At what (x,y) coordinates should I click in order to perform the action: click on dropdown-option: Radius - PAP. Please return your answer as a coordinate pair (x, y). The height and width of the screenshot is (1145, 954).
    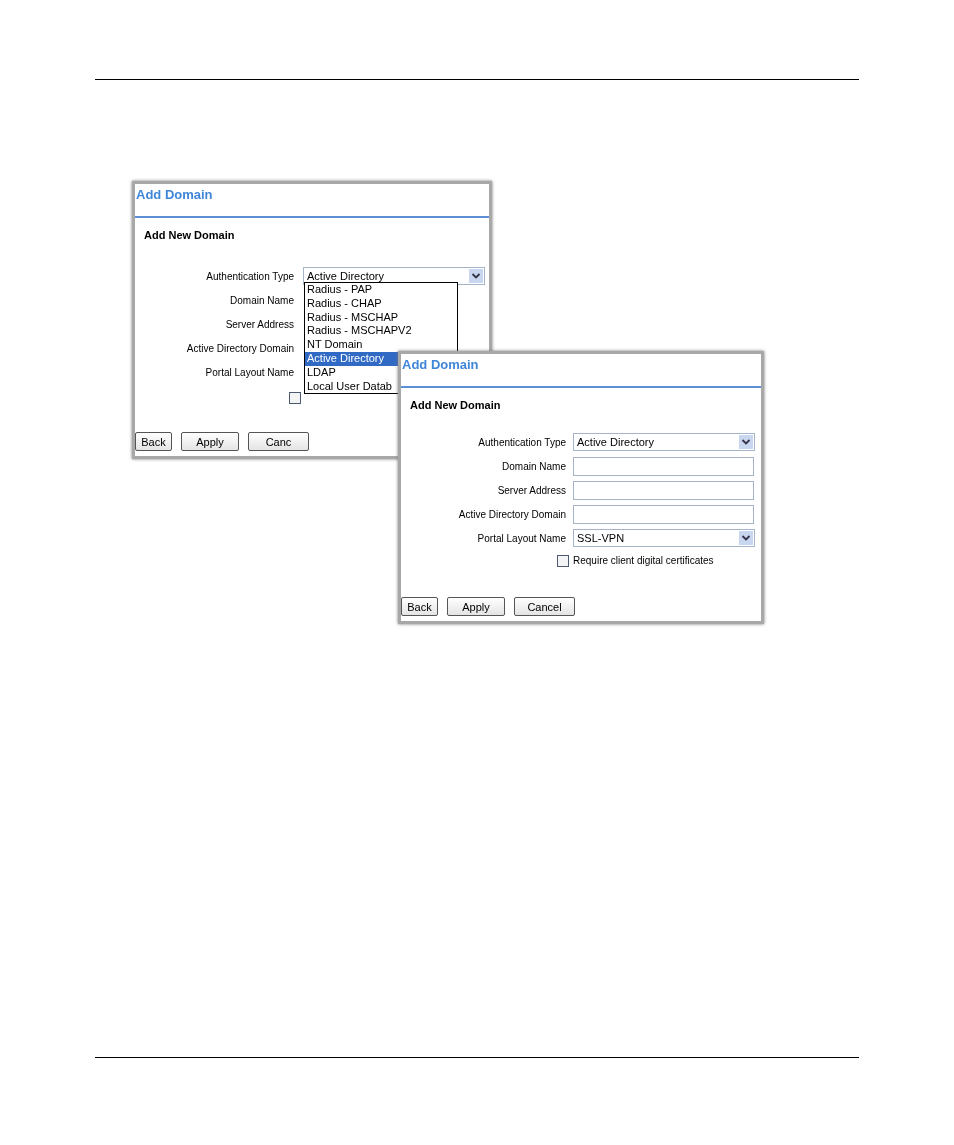
    Looking at the image, I should click on (381, 290).